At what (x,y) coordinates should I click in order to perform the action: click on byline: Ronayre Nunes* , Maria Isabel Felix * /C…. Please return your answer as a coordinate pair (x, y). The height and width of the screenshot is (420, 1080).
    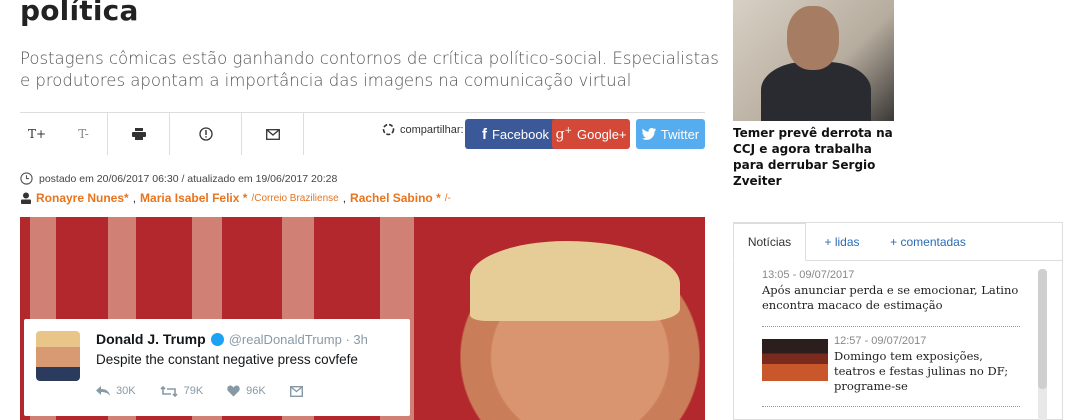
    Looking at the image, I should click on (235, 198).